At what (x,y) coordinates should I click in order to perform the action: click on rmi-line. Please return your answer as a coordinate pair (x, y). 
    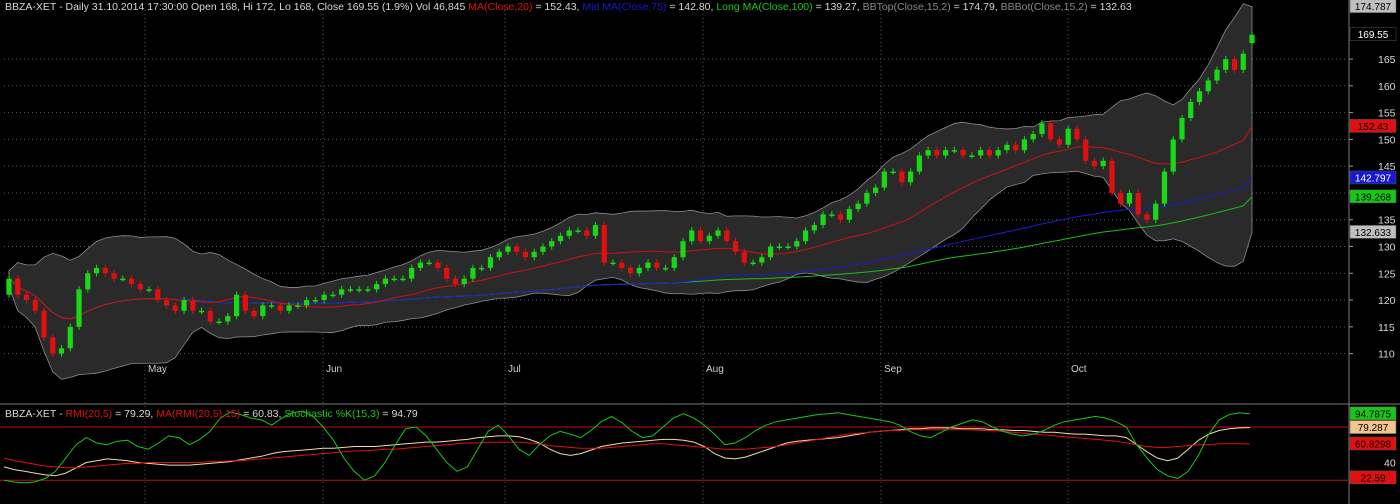
    Looking at the image, I should click on (627, 452).